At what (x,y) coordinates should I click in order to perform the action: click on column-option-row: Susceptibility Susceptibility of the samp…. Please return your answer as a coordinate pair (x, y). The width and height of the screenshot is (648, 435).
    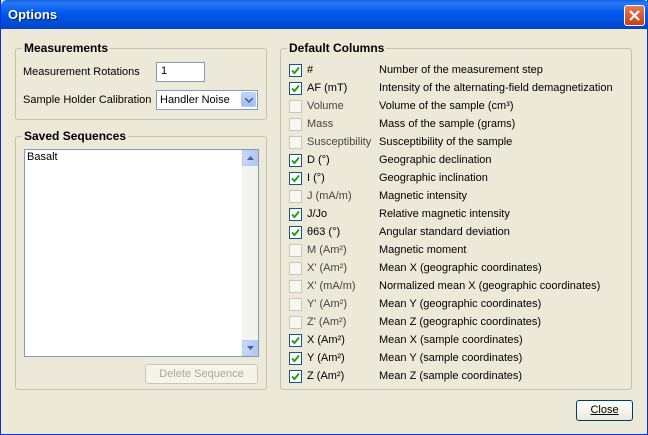
    Looking at the image, I should click on (456, 143).